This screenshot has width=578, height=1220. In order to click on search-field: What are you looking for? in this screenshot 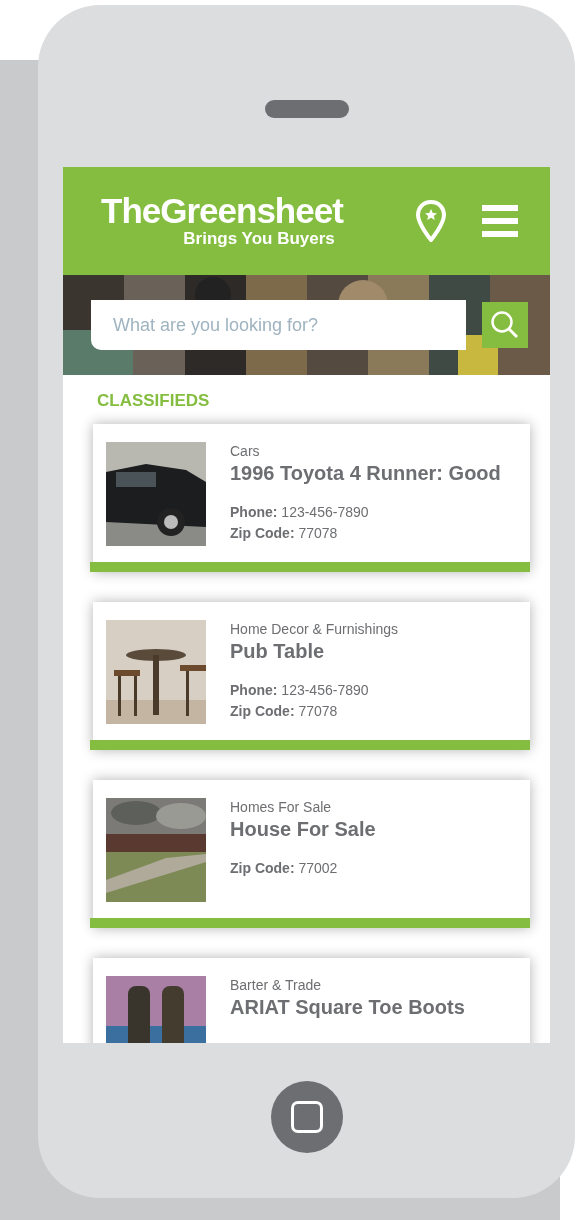, I will do `click(278, 325)`.